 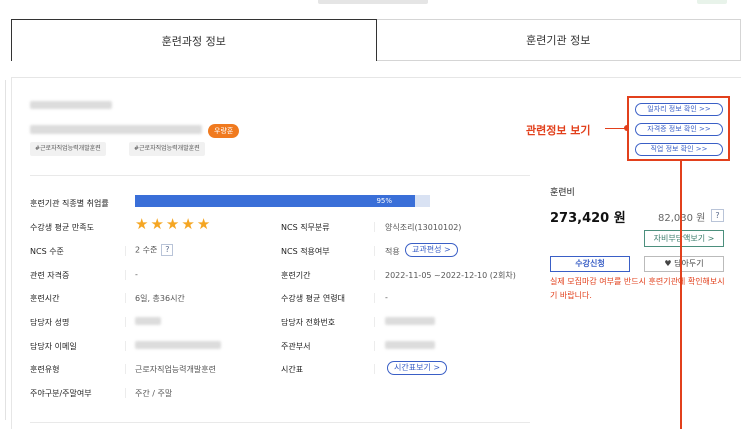 What do you see at coordinates (558, 40) in the screenshot?
I see `tab-institution-info: 훈련기관 정보` at bounding box center [558, 40].